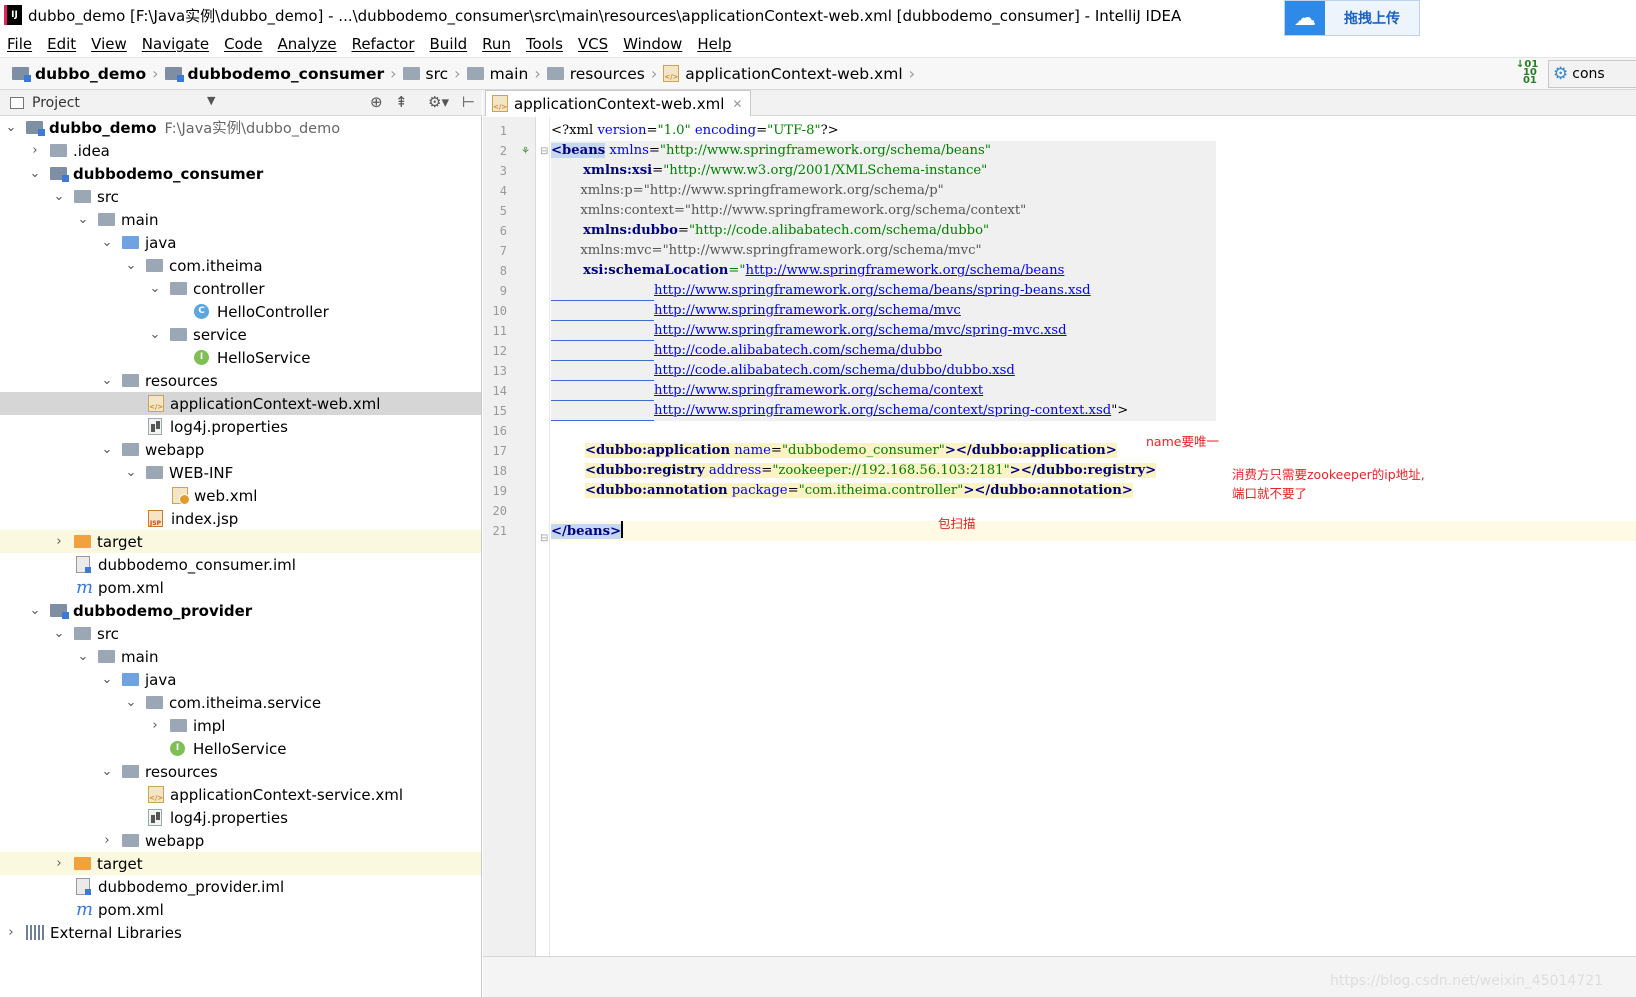 The image size is (1636, 997). What do you see at coordinates (240, 334) in the screenshot?
I see `tree-item: ⌄ service` at bounding box center [240, 334].